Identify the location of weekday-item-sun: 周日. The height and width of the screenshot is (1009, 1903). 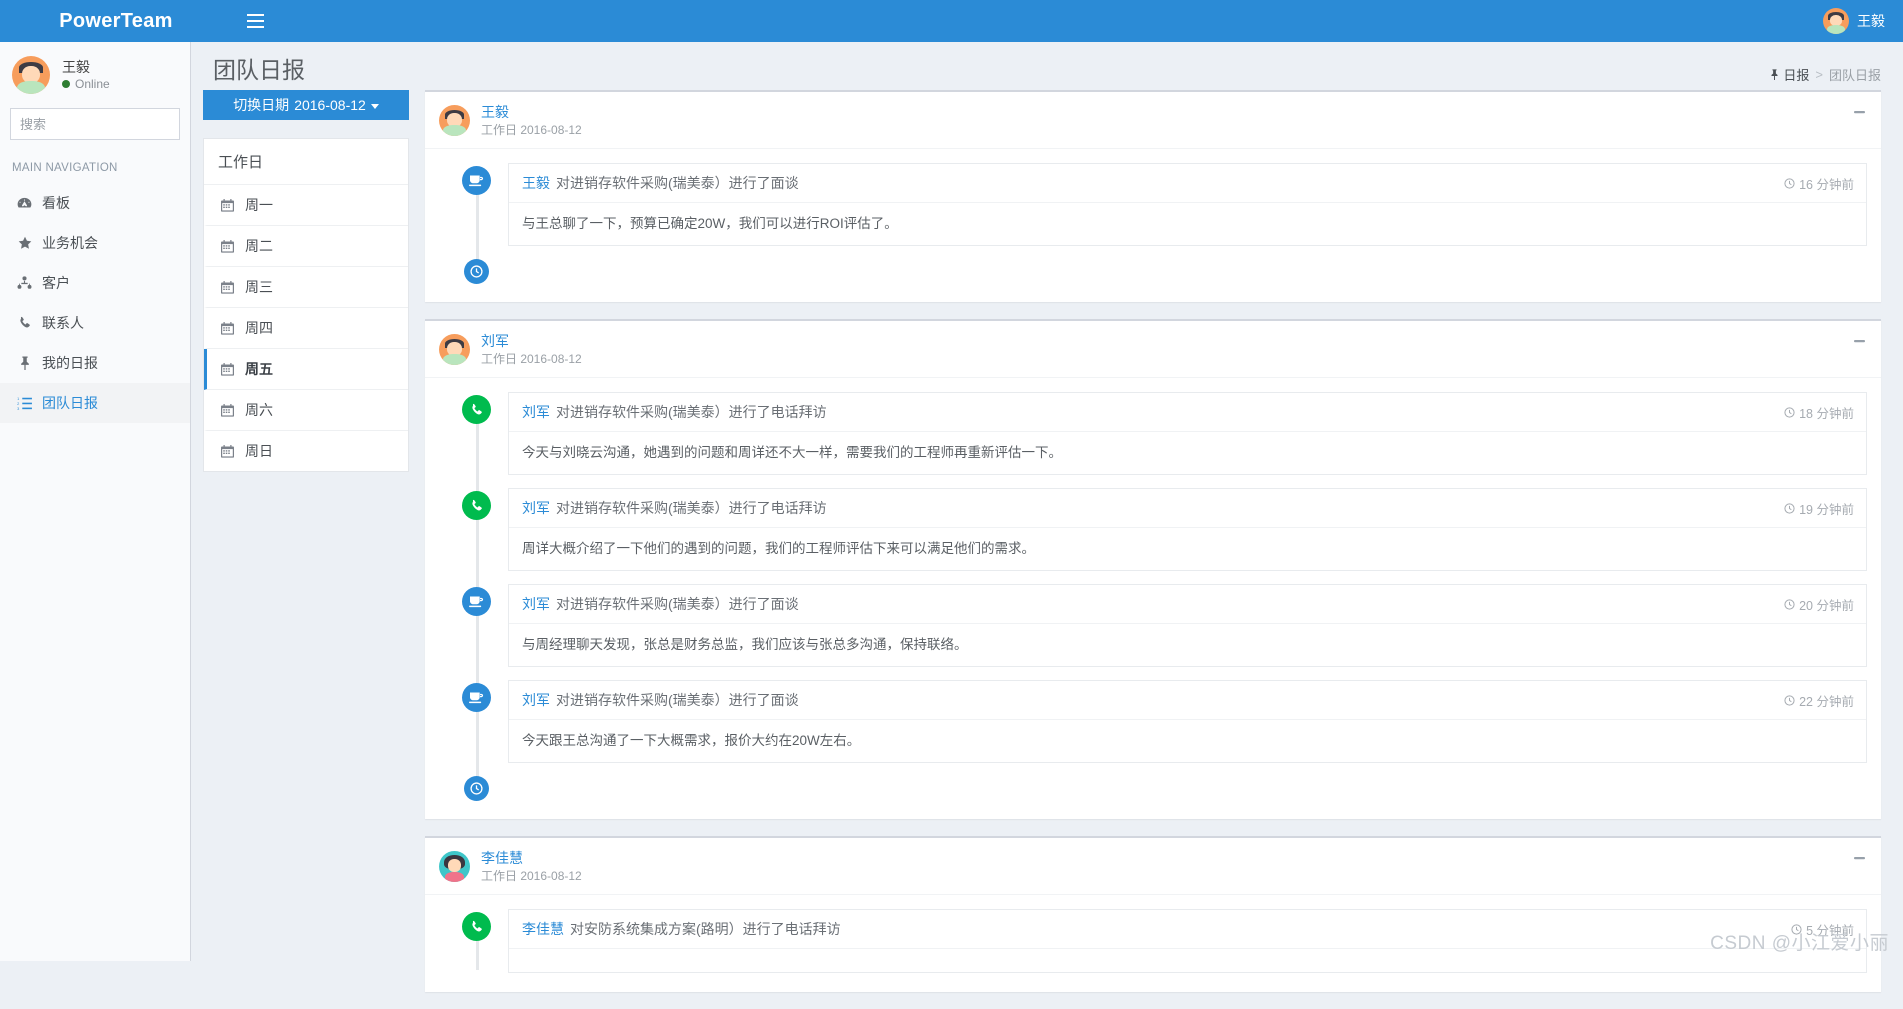
(306, 451).